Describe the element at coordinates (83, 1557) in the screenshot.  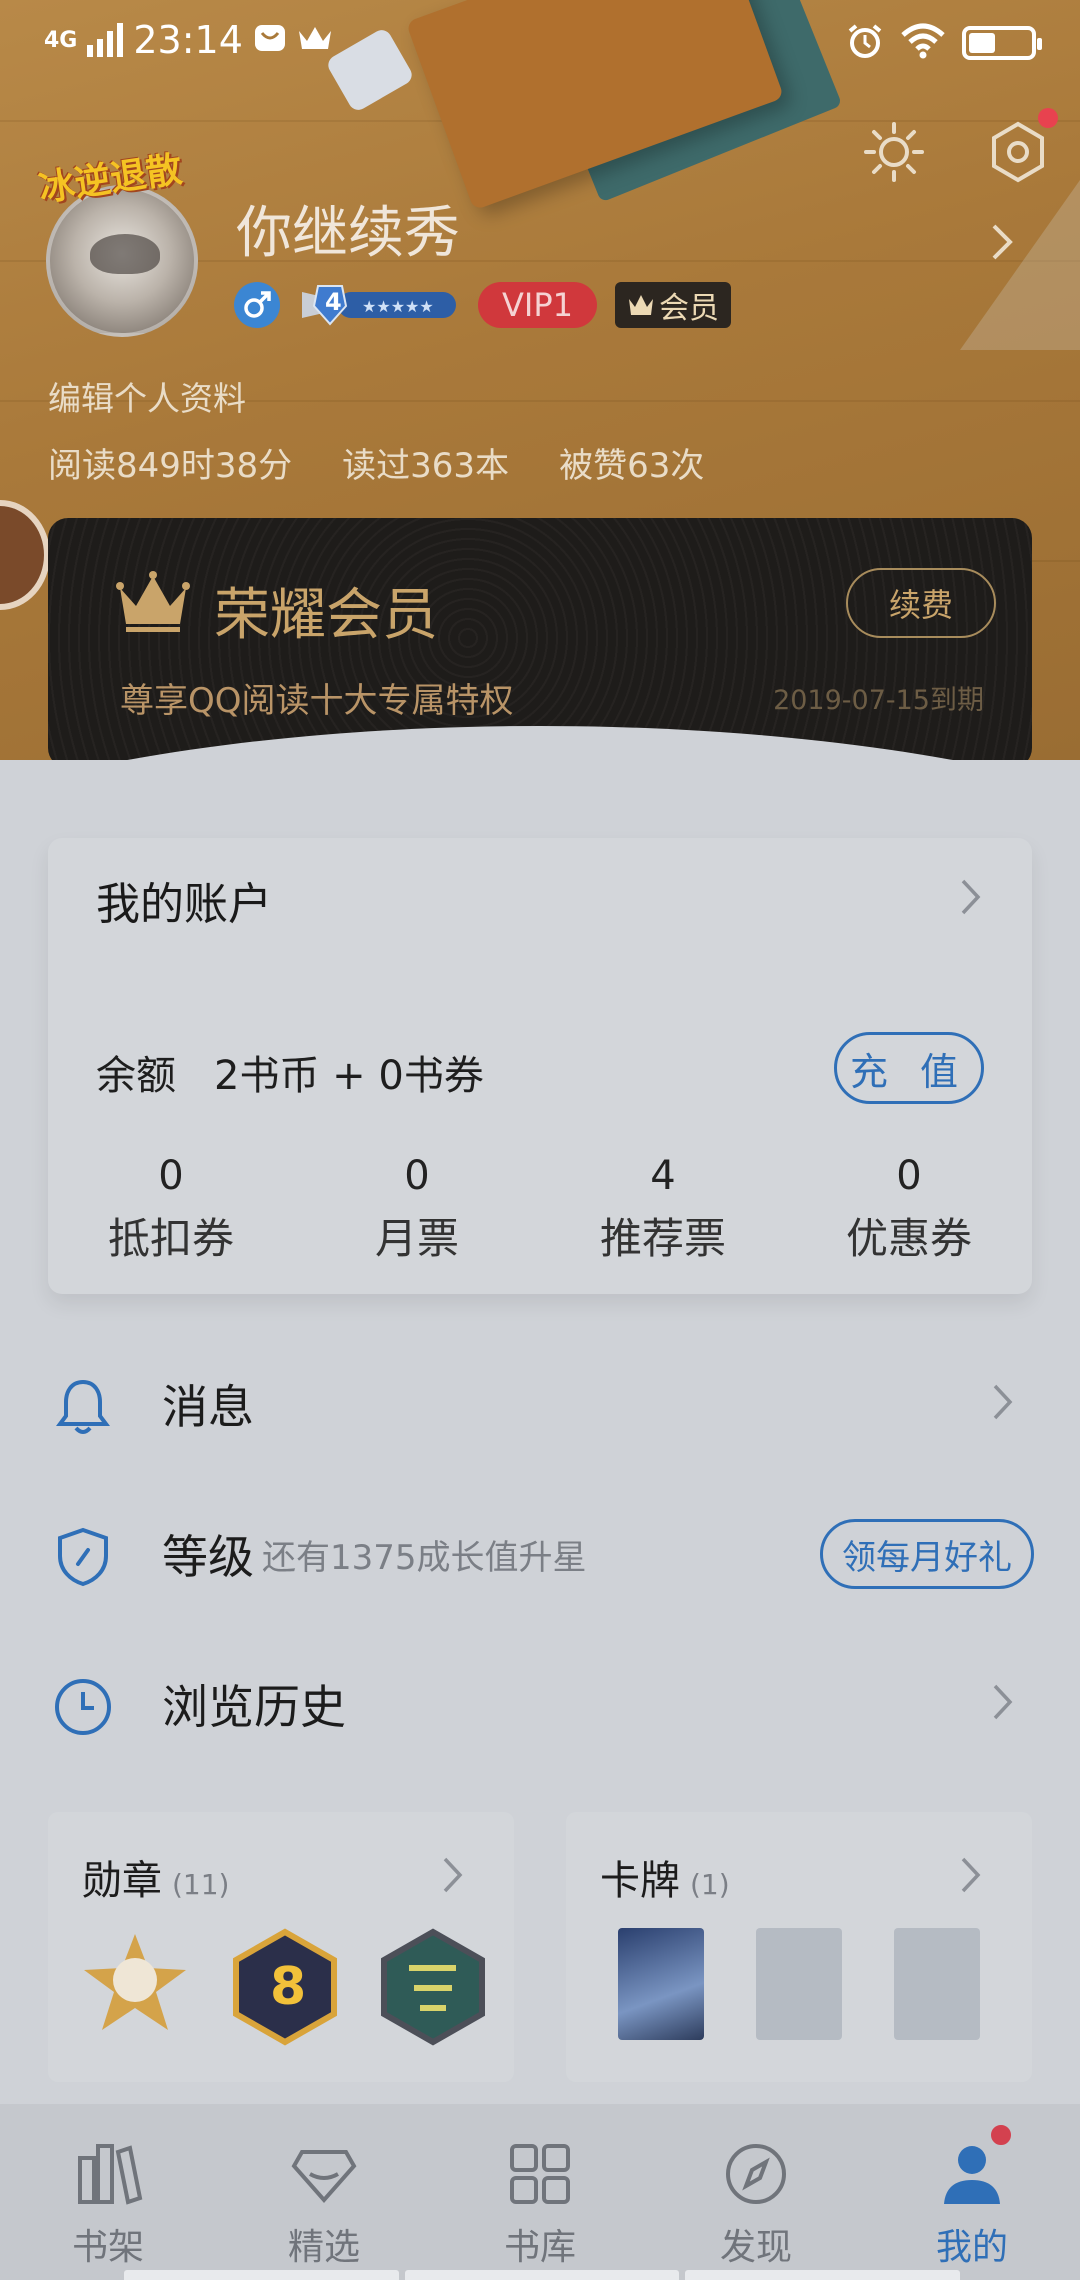
I see `shield-icon` at that location.